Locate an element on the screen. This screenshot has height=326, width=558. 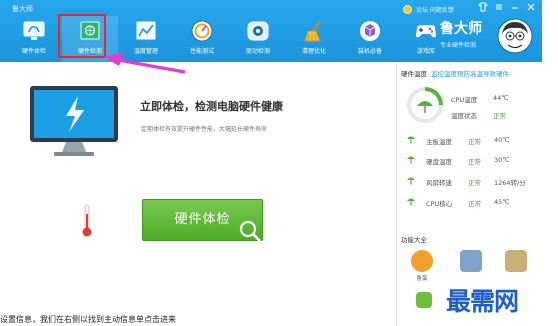
temperature-panel-header: 硬件温度 监控温度预防高温导致硬件 is located at coordinates (455, 73).